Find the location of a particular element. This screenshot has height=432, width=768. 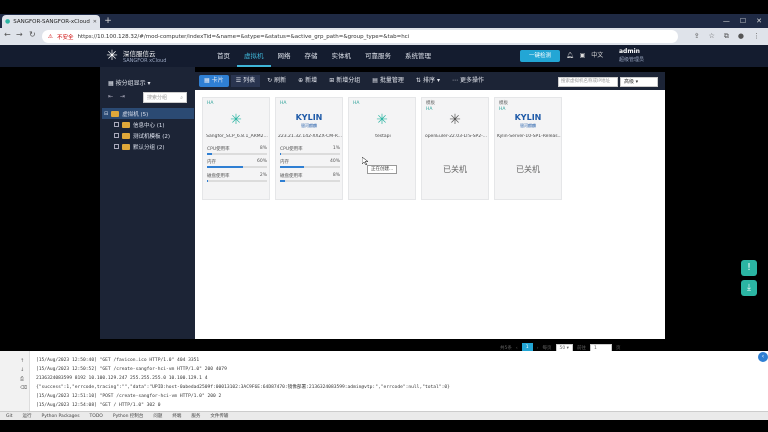

refresh-button: ↻ 刷新 is located at coordinates (276, 81).